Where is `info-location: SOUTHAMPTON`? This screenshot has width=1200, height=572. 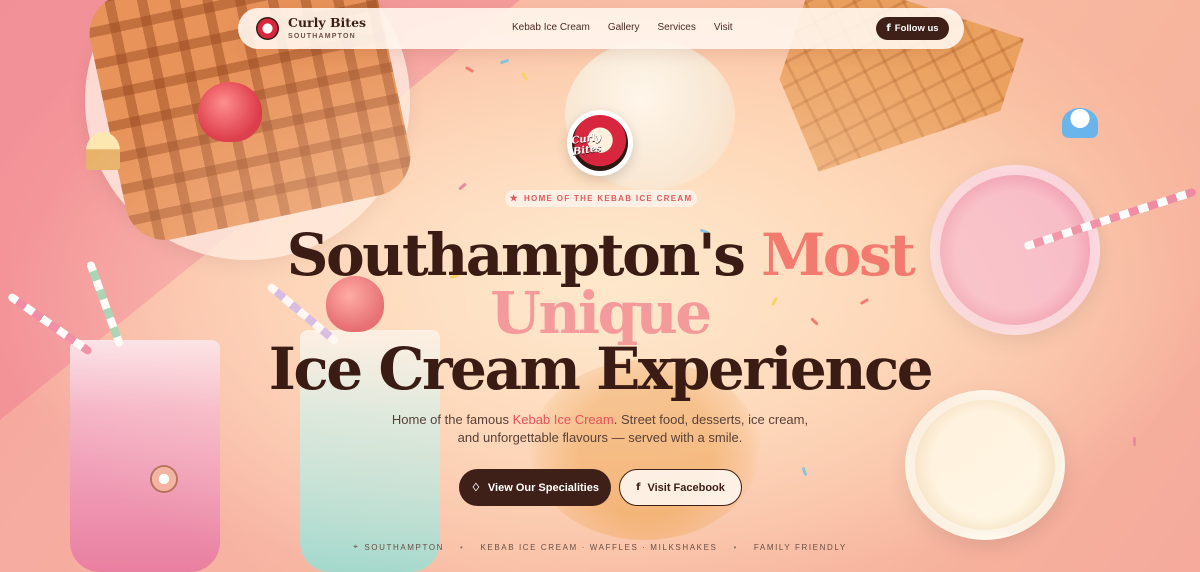 info-location: SOUTHAMPTON is located at coordinates (404, 547).